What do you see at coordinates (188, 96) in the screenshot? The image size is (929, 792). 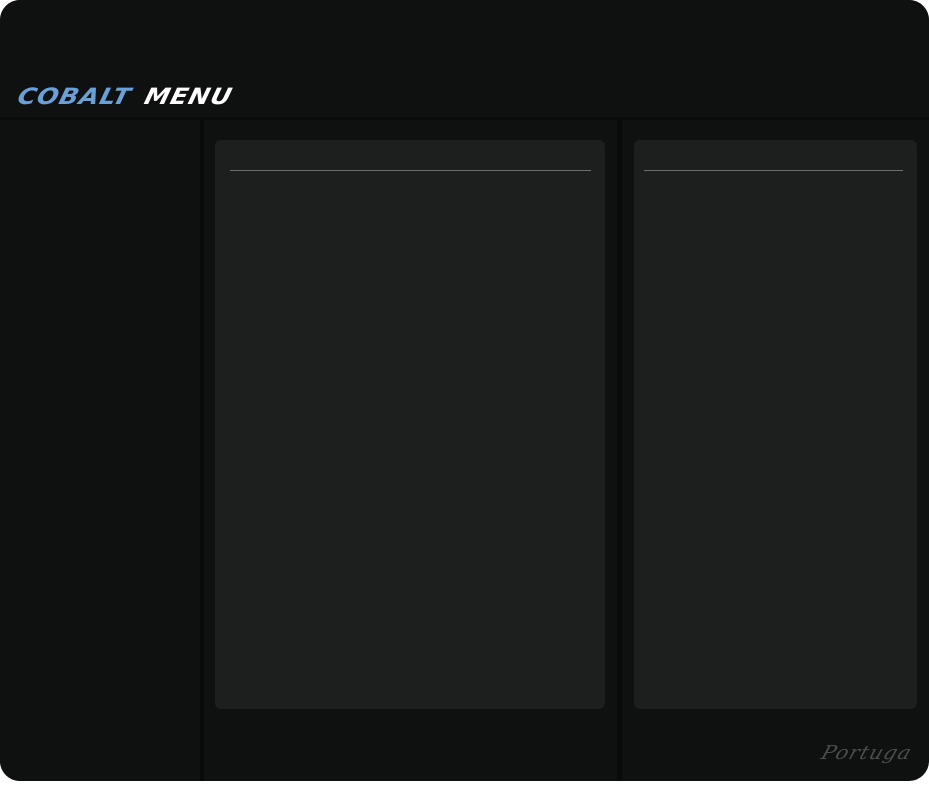 I see `logo-text-menu: MENU` at bounding box center [188, 96].